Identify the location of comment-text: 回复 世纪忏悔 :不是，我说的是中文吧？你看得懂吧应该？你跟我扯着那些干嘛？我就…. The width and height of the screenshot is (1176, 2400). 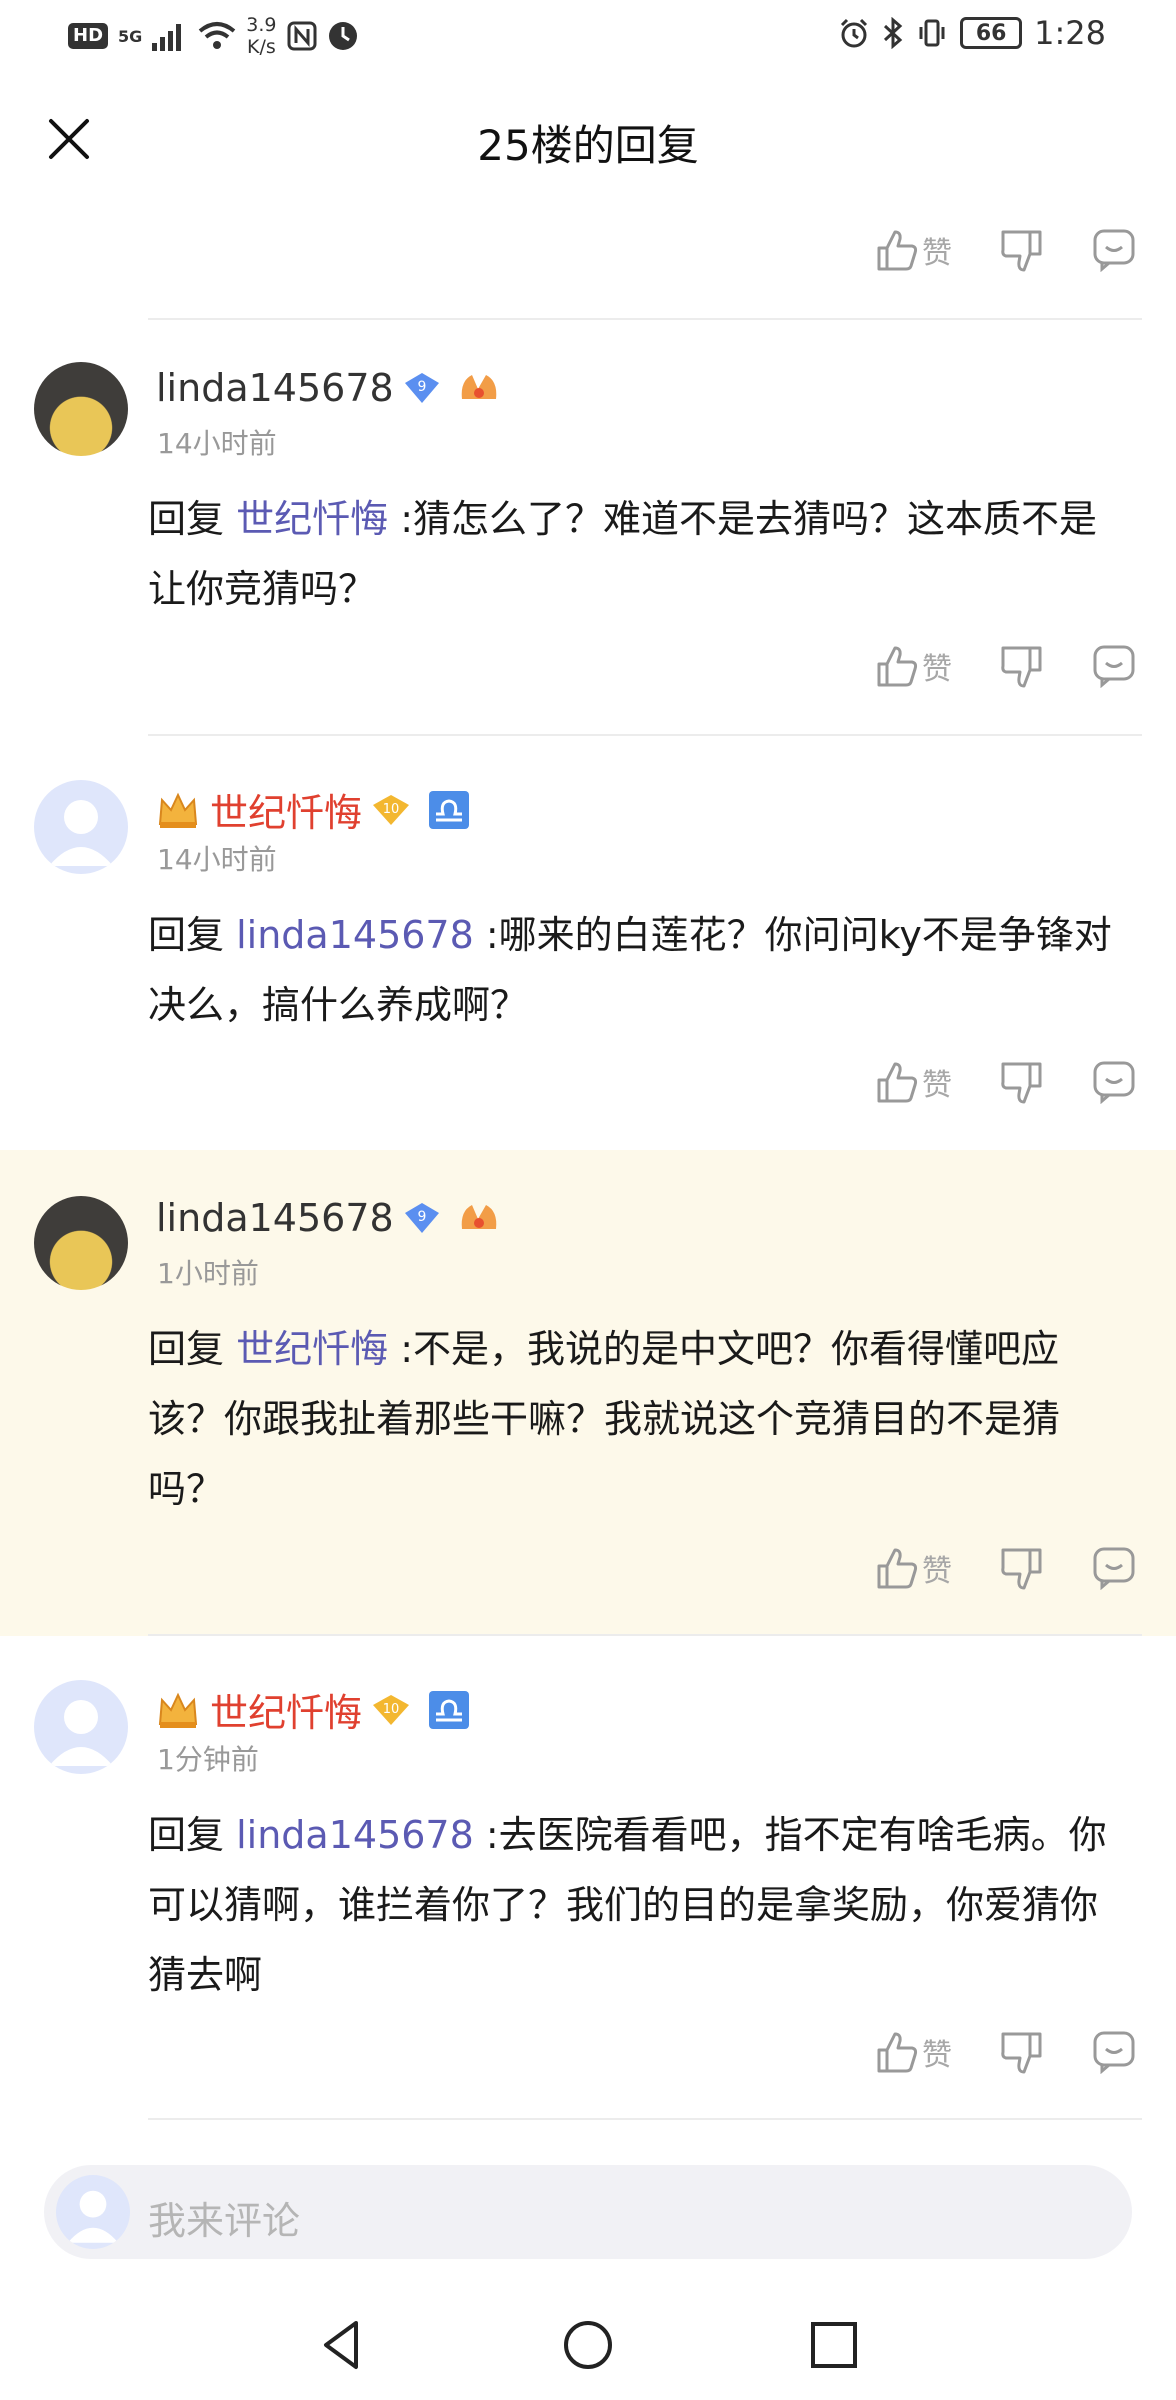
(634, 1419).